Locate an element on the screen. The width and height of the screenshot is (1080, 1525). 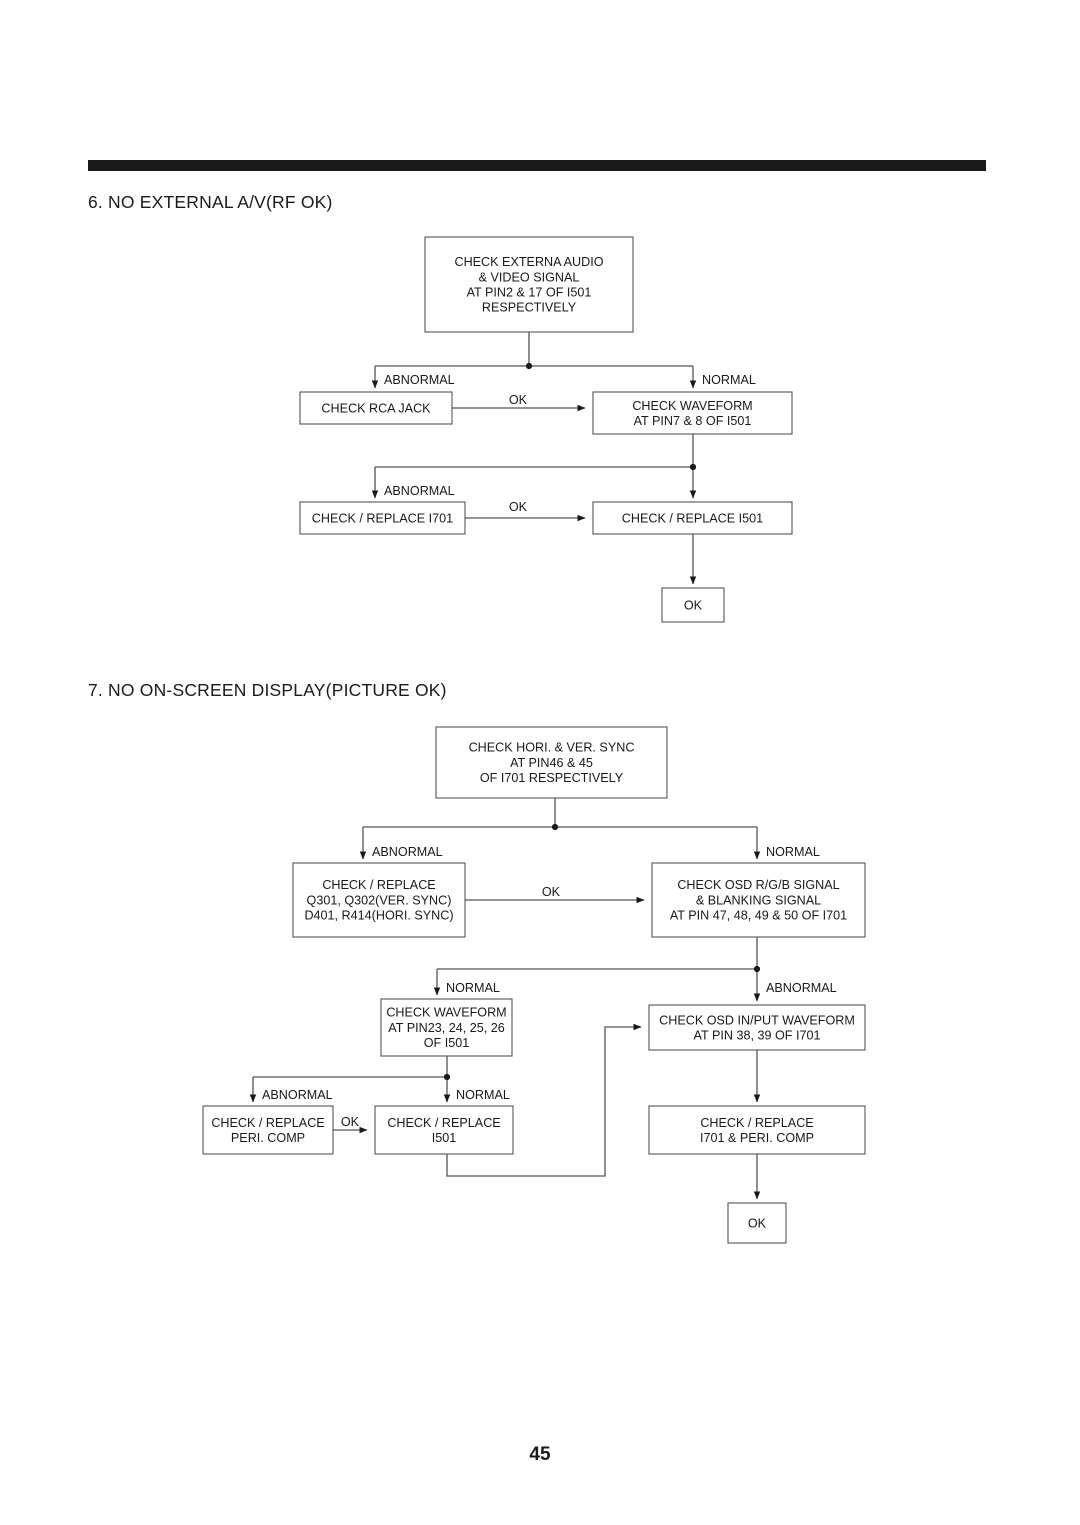
check-external-audio-video-box-line-1: & VIDEO SIGNAL is located at coordinates (529, 277).